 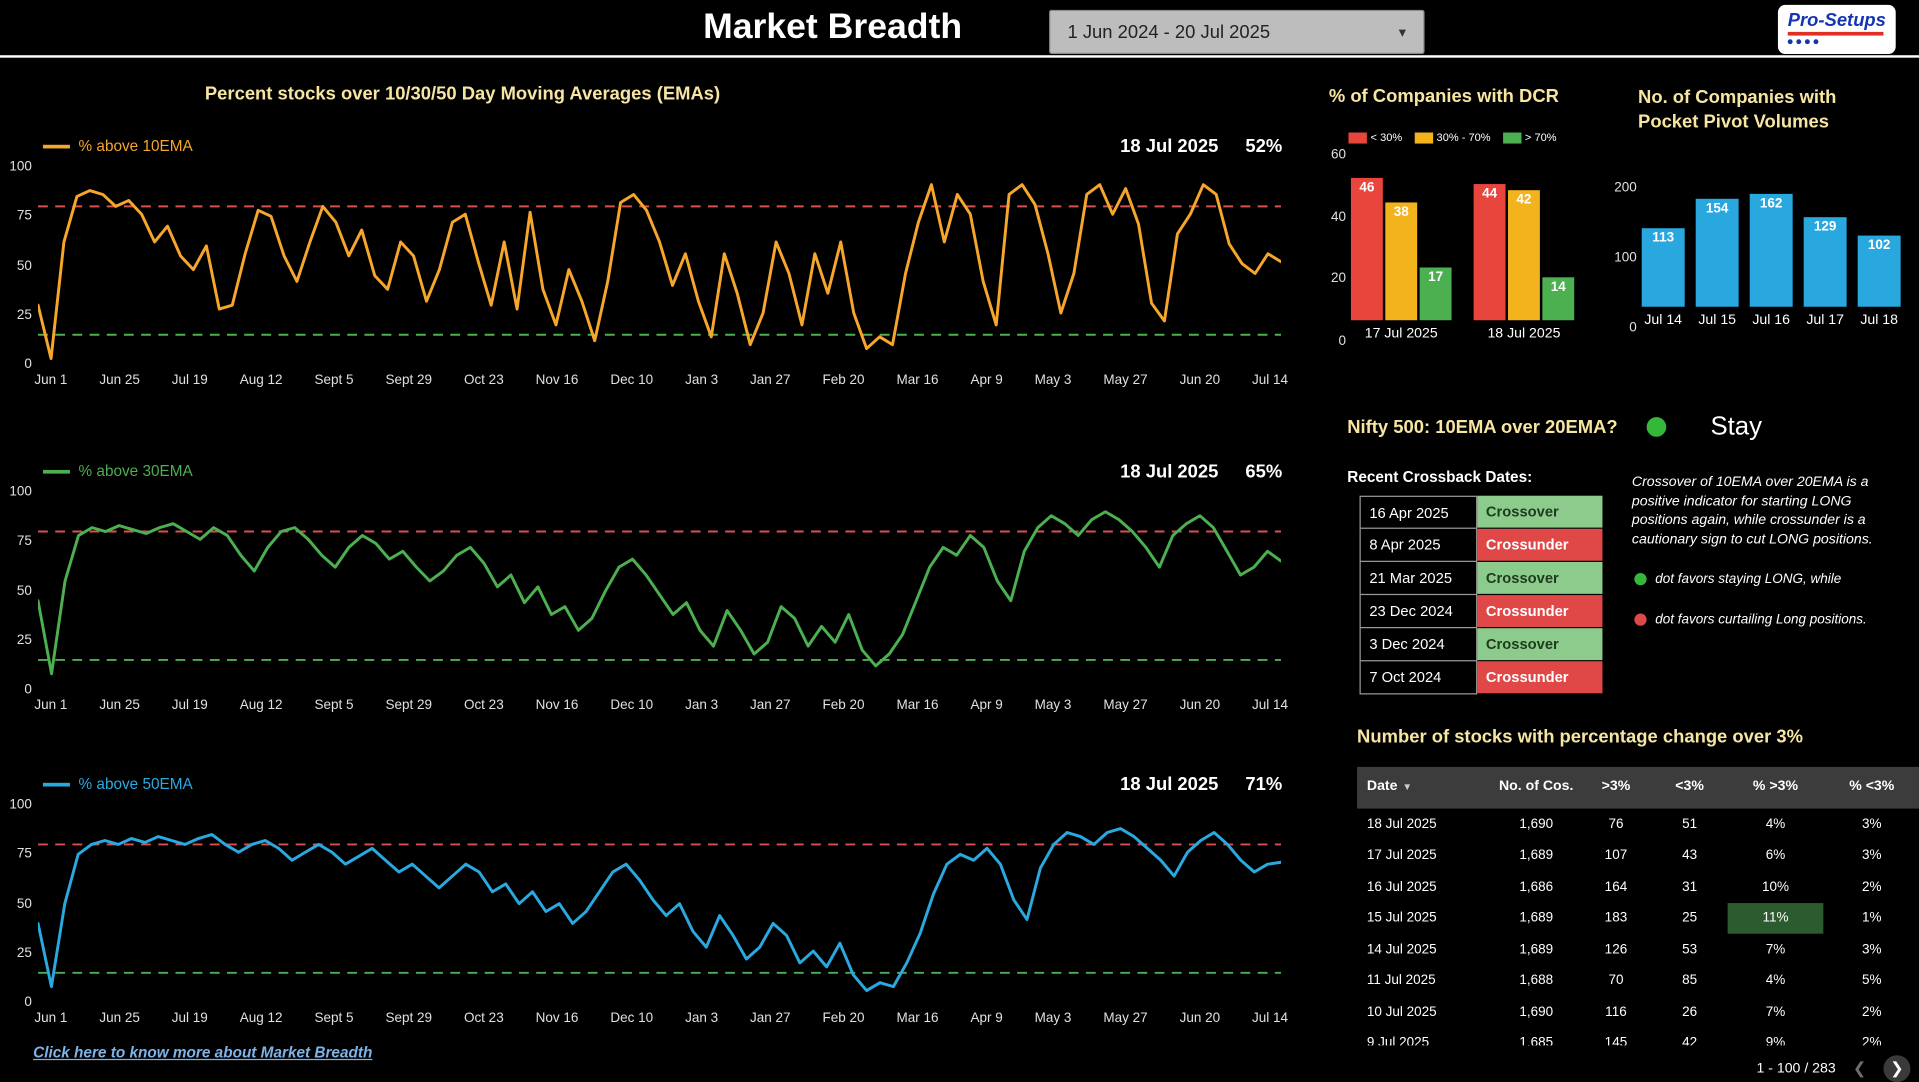 What do you see at coordinates (1540, 645) in the screenshot?
I see `crossback-status: Crossover` at bounding box center [1540, 645].